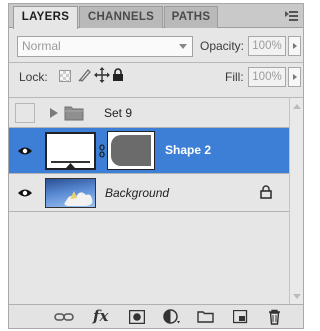  What do you see at coordinates (183, 46) in the screenshot?
I see `chevron-down-icon` at bounding box center [183, 46].